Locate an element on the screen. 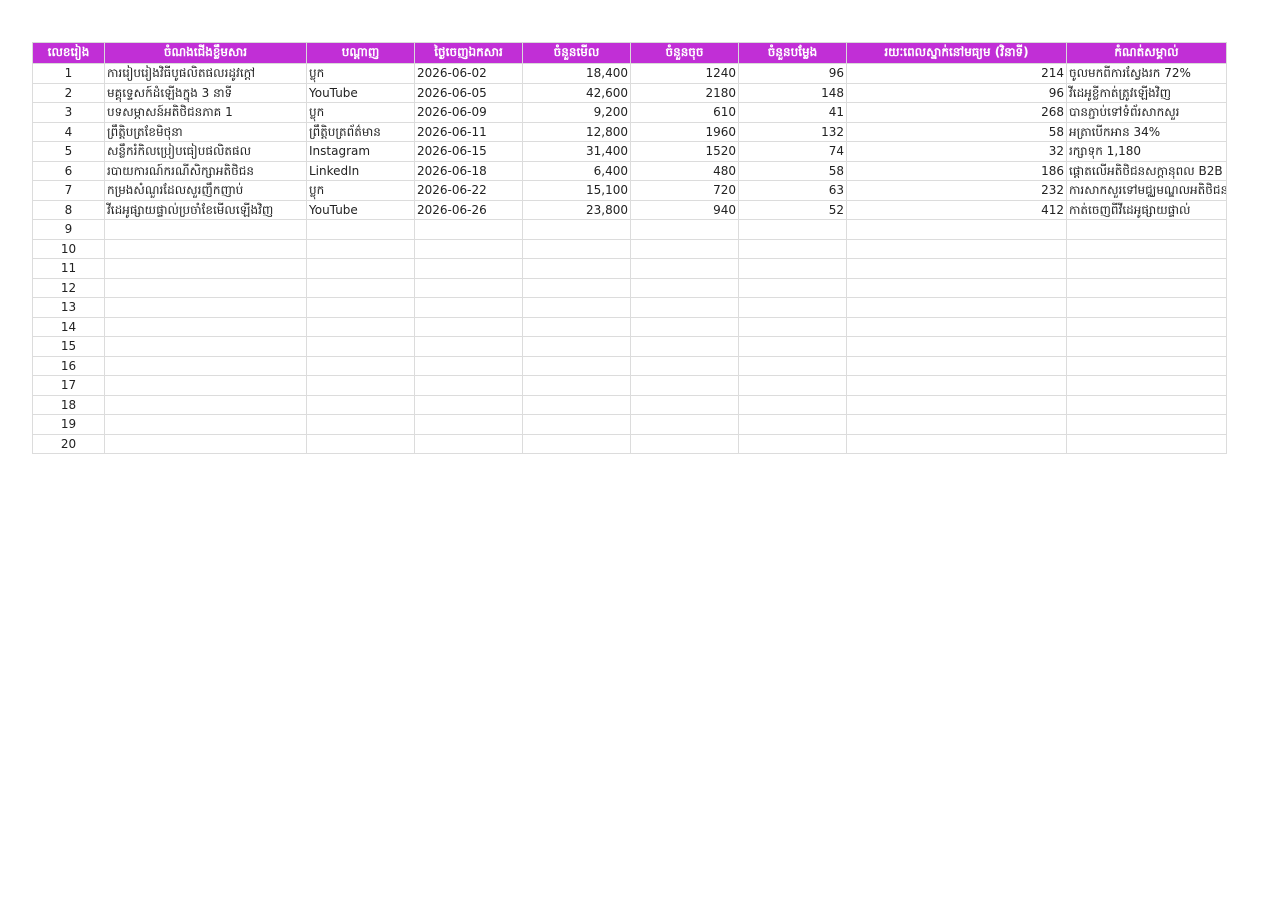 The image size is (1272, 900). cell-content-title: សន្លឹករំកិលប្រៀបធៀបផលិតផល is located at coordinates (205, 151).